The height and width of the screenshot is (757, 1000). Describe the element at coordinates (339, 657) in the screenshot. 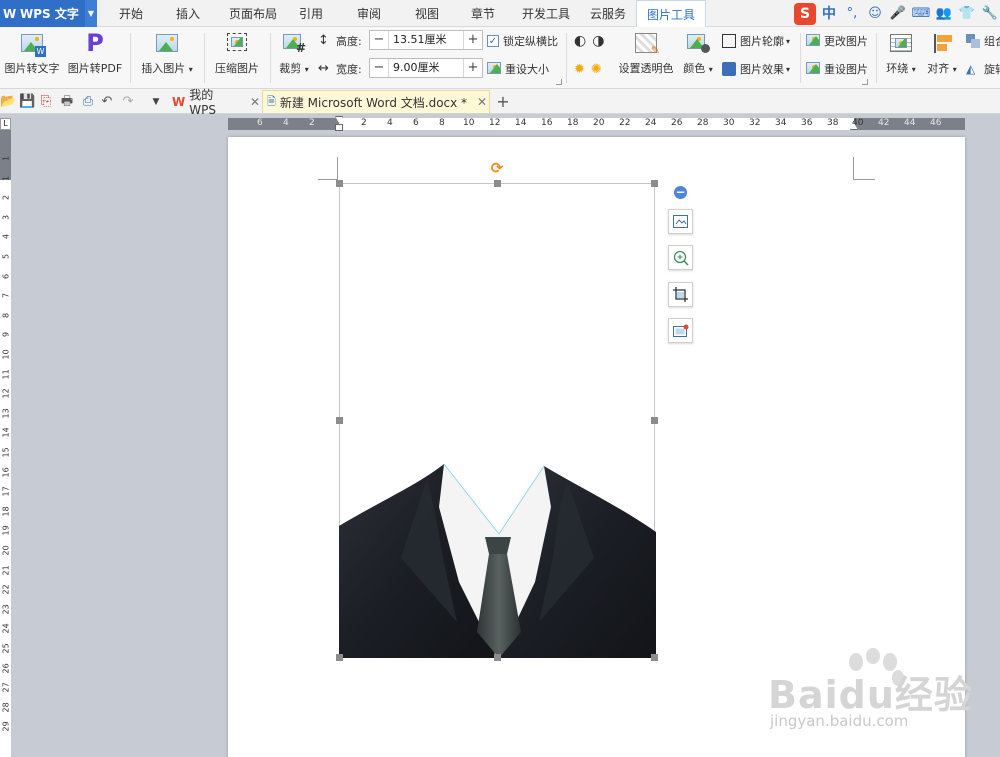

I see `resize-handle-bottom-left` at that location.